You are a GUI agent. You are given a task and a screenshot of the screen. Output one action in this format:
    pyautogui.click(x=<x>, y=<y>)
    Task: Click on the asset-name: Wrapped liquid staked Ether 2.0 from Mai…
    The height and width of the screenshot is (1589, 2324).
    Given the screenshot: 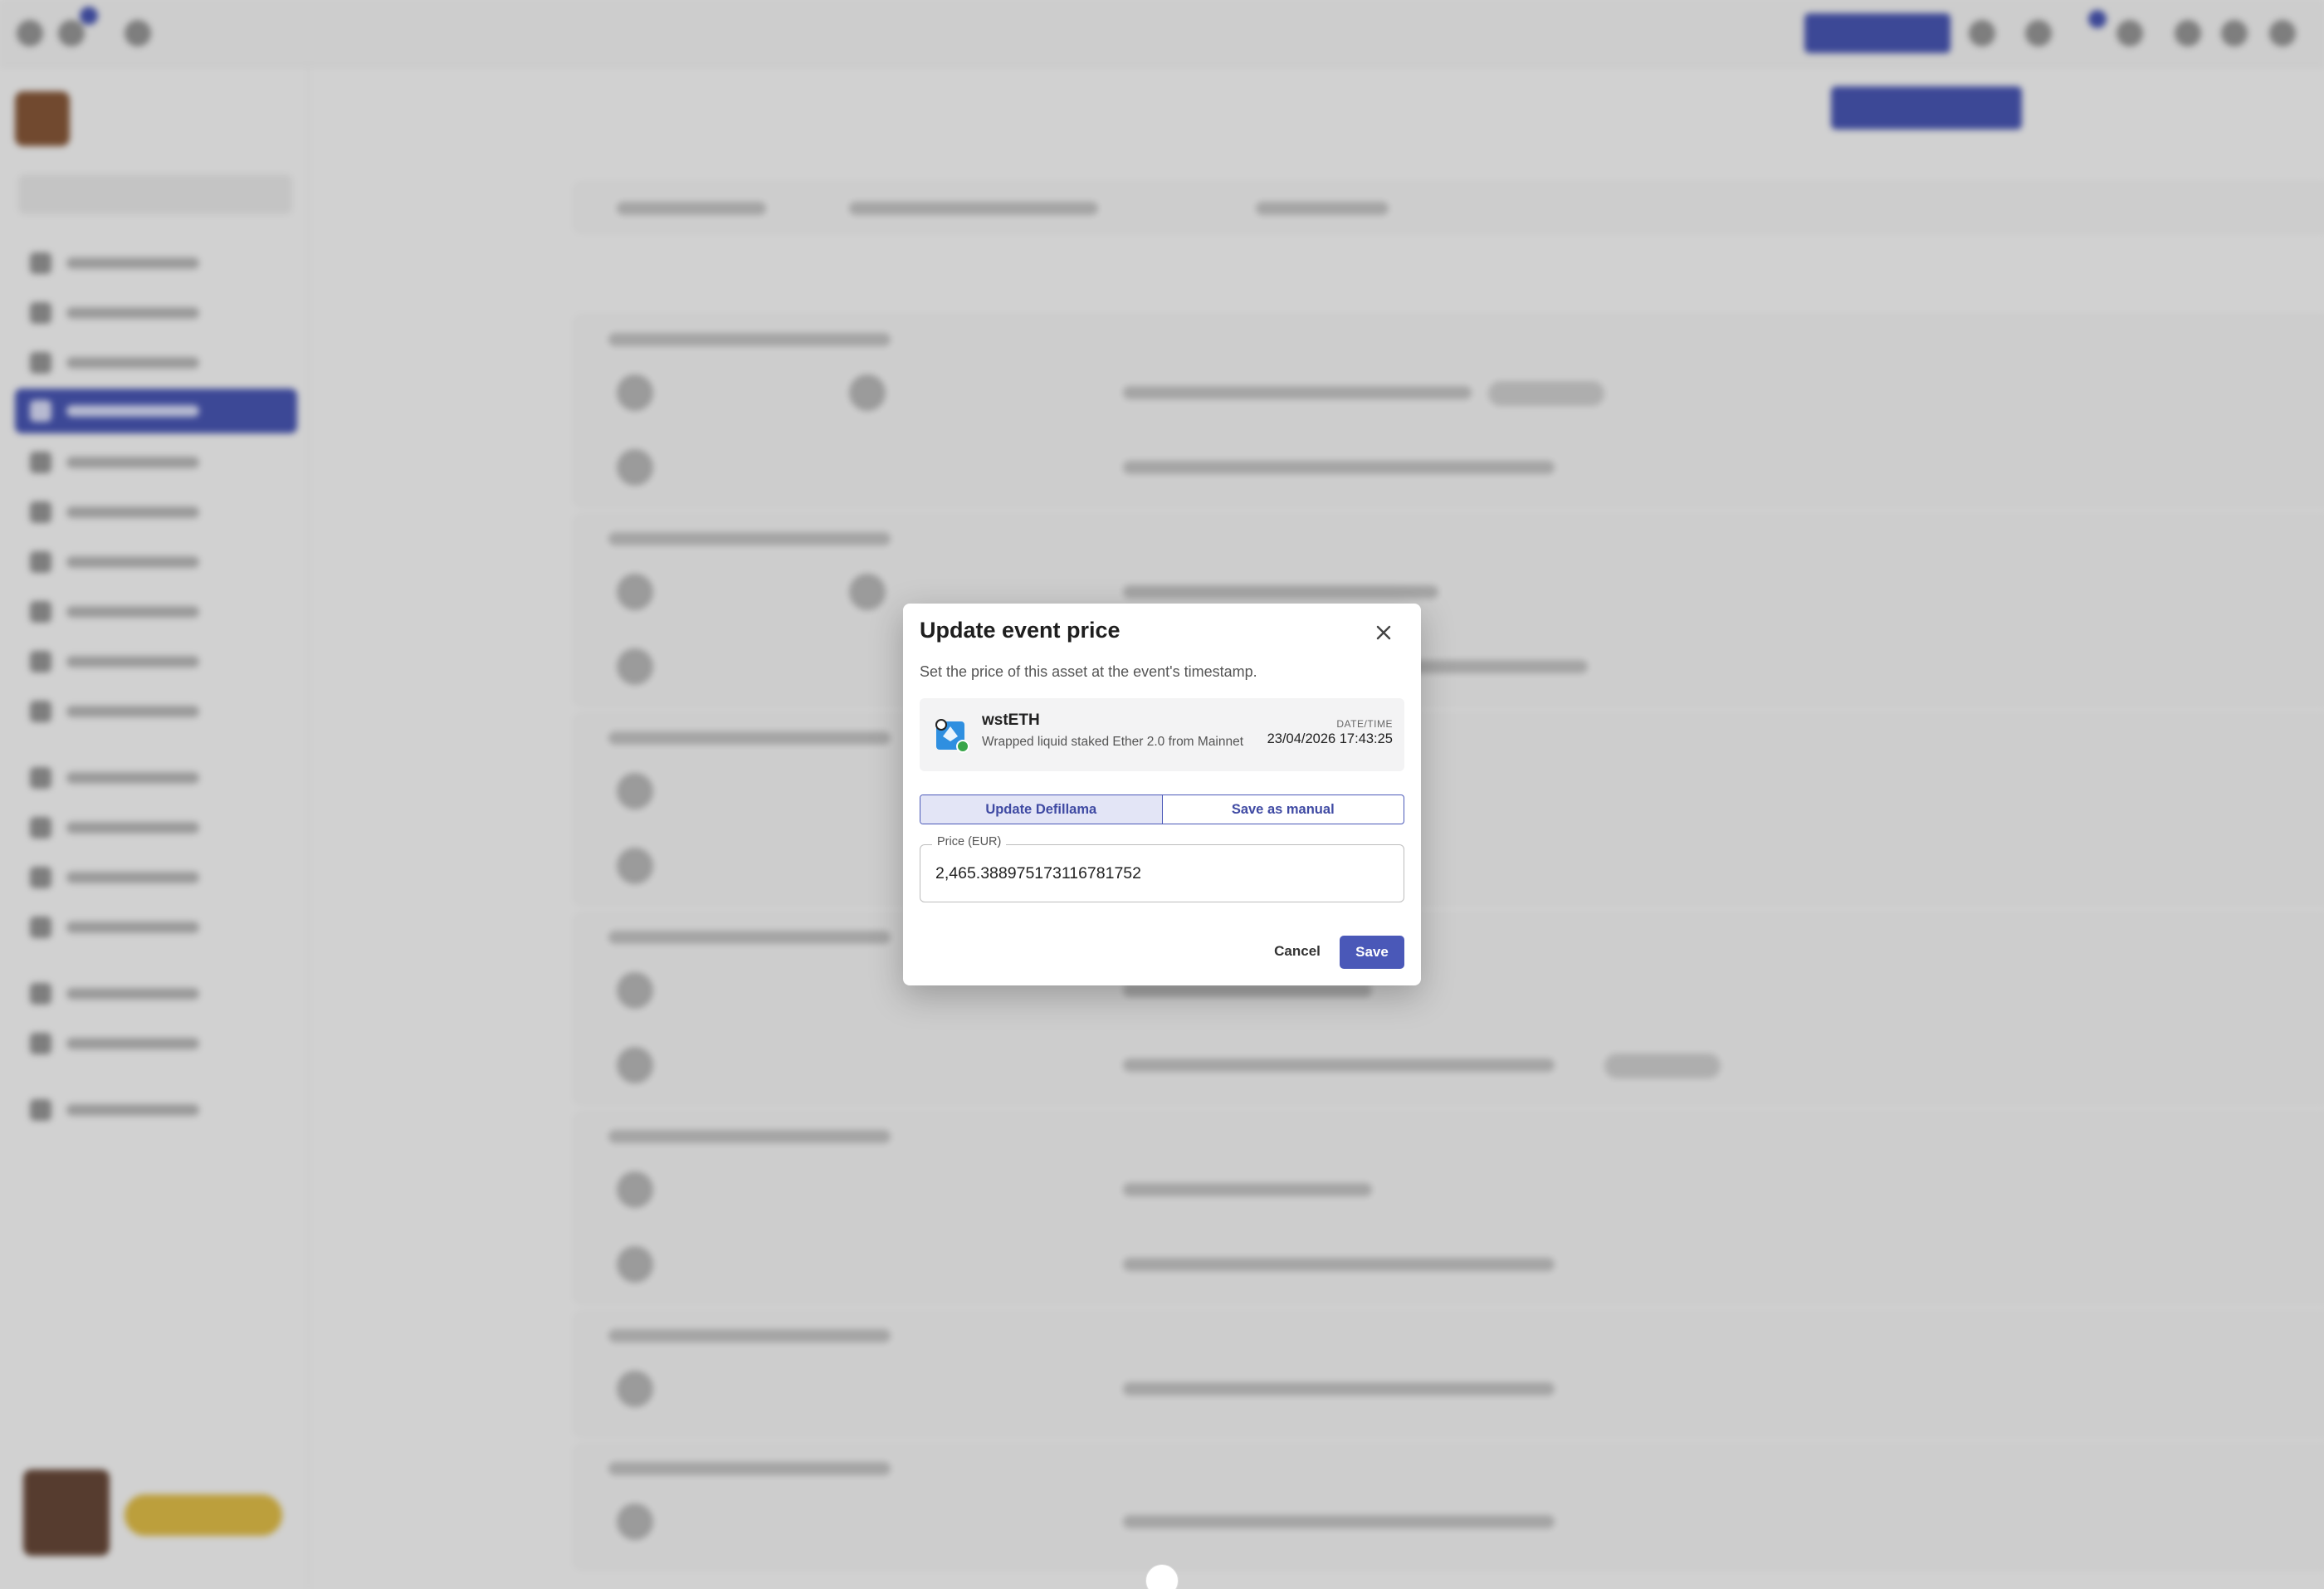 What is the action you would take?
    pyautogui.click(x=1113, y=742)
    